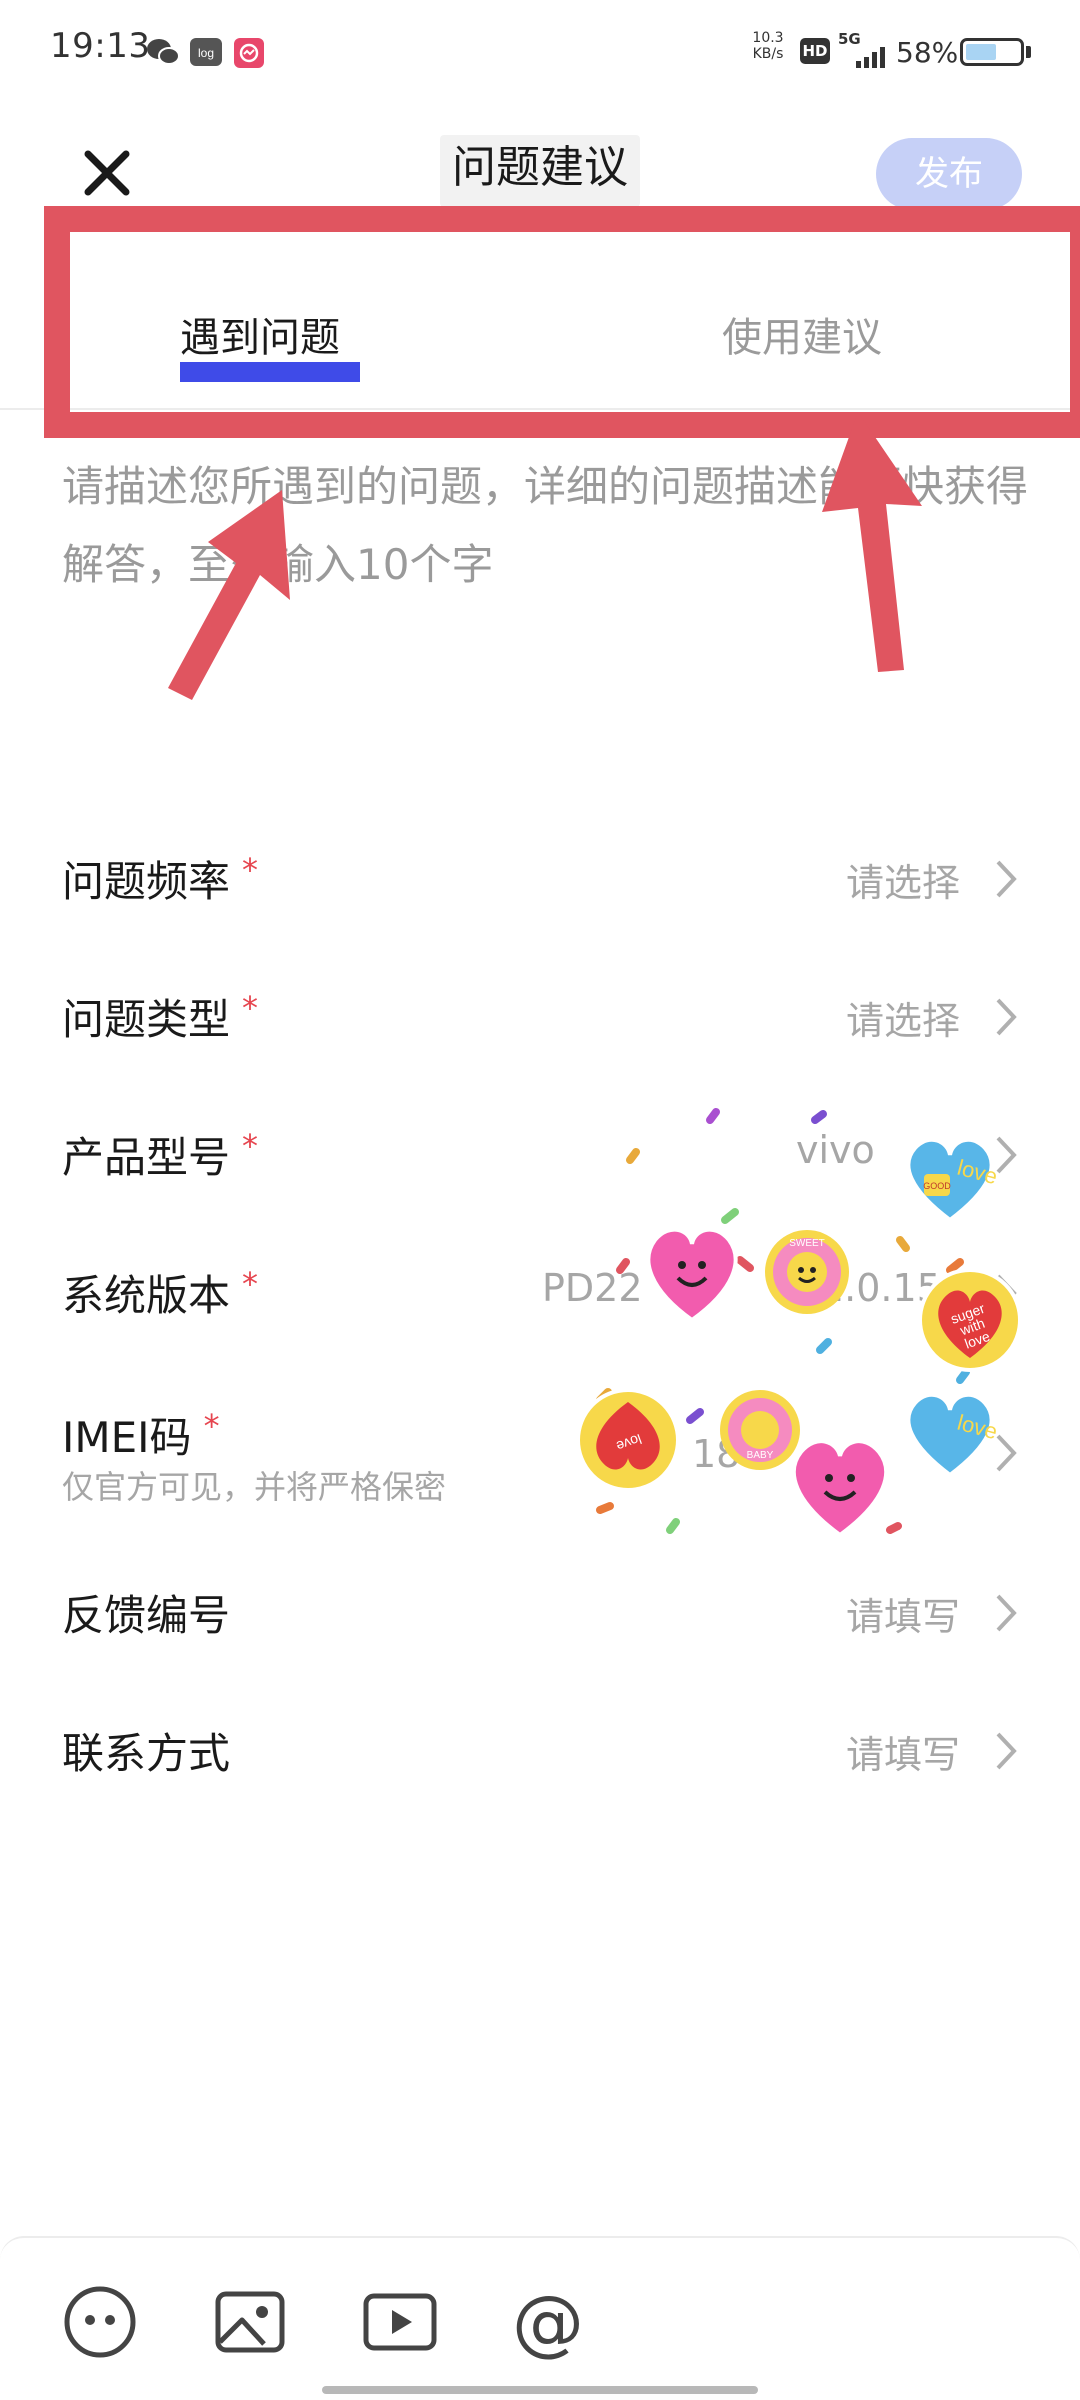  Describe the element at coordinates (768, 46) in the screenshot. I see `network-speed: 10.3 KB/s` at that location.